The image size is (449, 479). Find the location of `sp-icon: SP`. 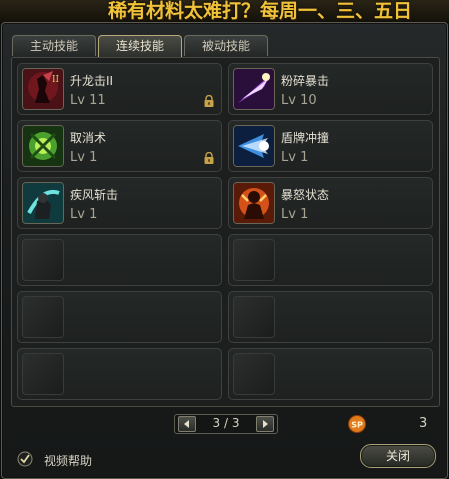

sp-icon: SP is located at coordinates (357, 424).